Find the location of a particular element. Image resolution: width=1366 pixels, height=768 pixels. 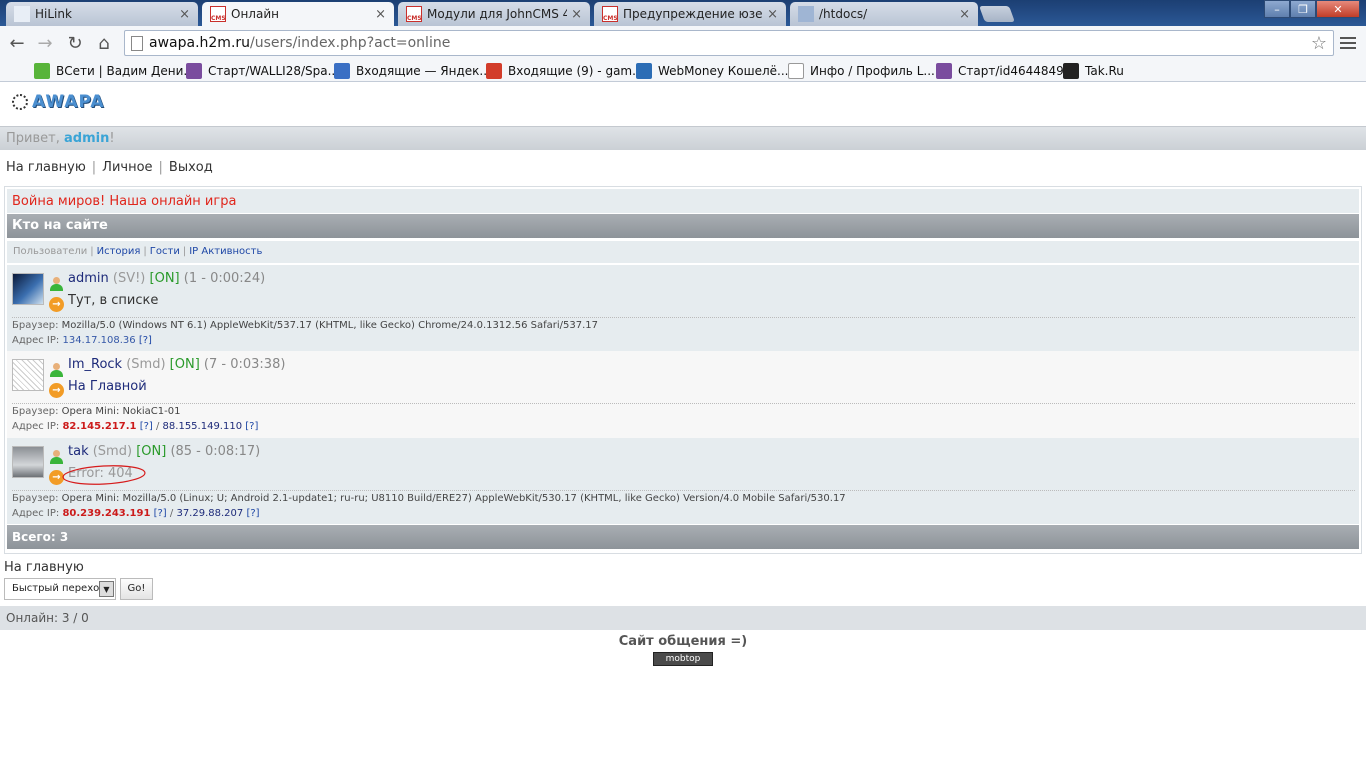

site-logo: AWAPA is located at coordinates (58, 102).